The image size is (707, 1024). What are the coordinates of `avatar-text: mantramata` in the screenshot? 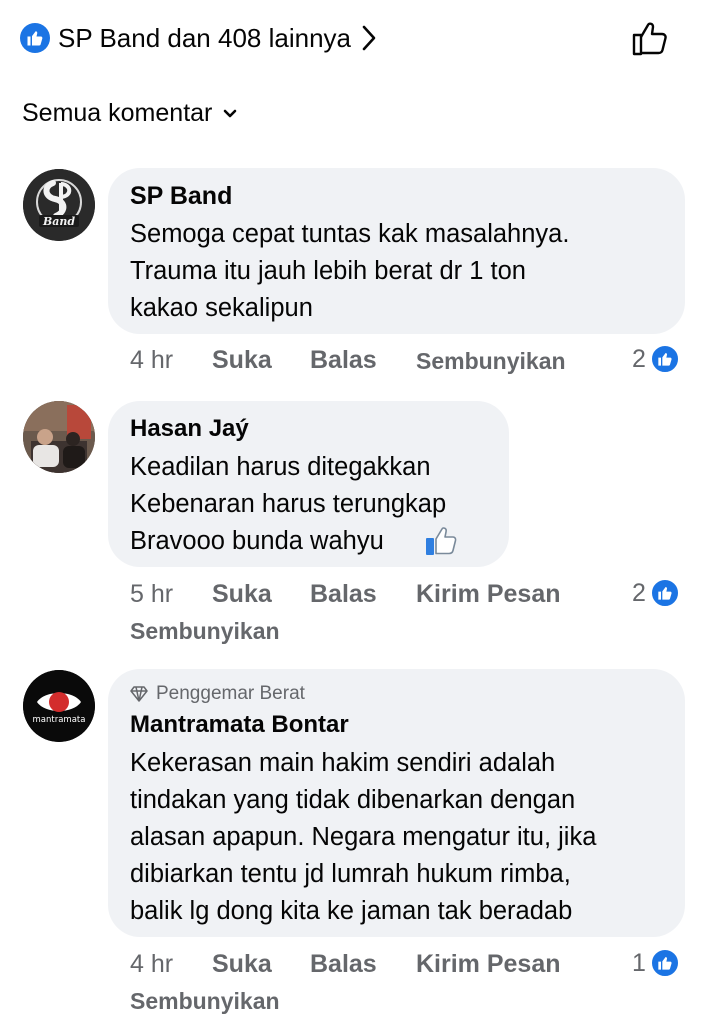 It's located at (59, 720).